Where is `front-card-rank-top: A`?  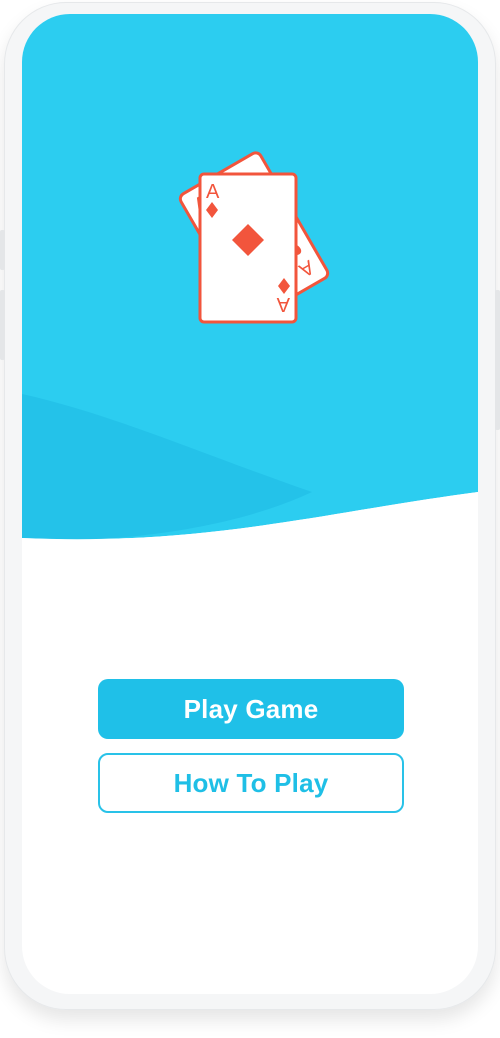
front-card-rank-top: A is located at coordinates (213, 192).